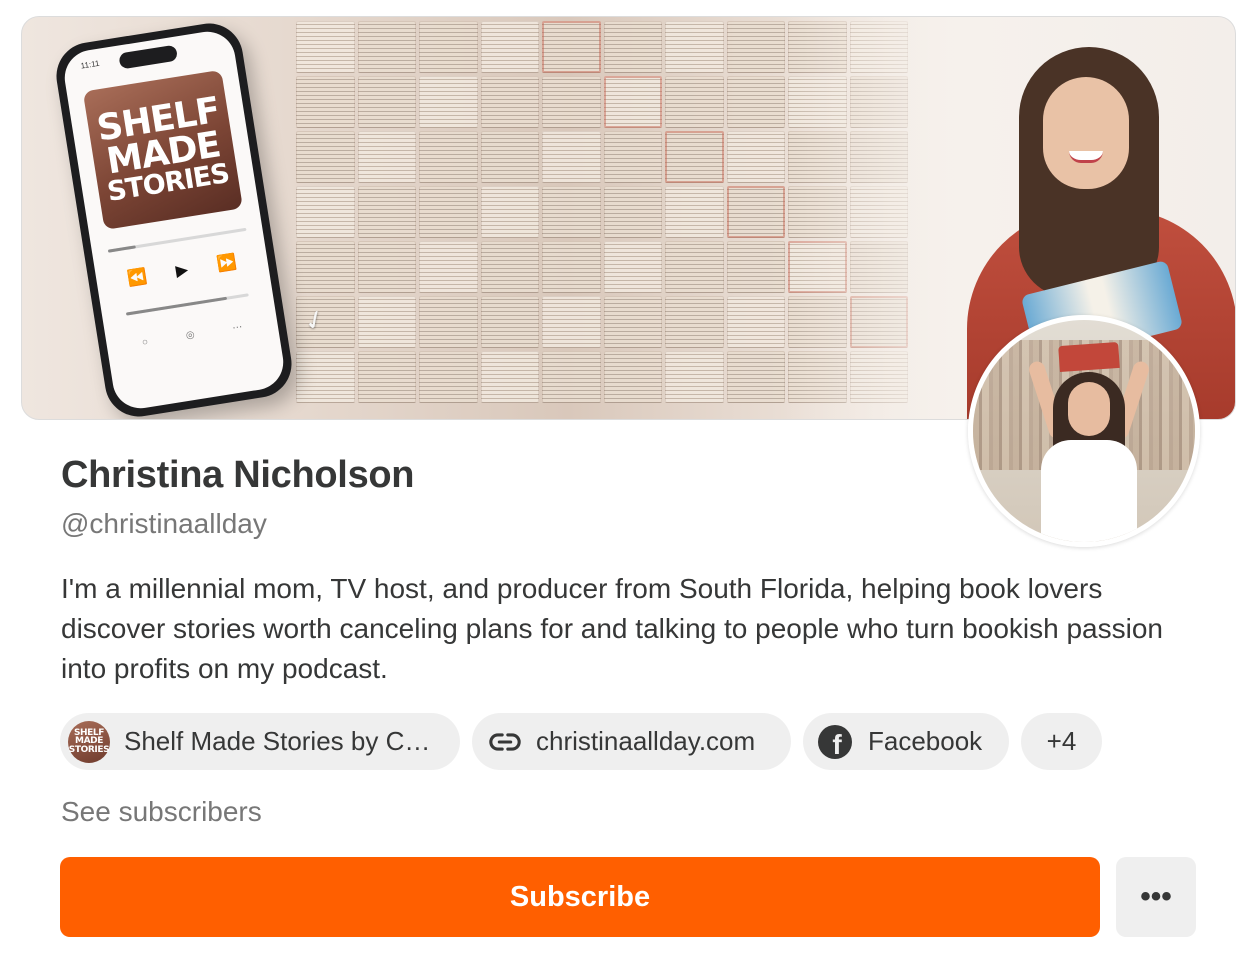  What do you see at coordinates (227, 263) in the screenshot?
I see `fast-forward-icon: ⏩` at bounding box center [227, 263].